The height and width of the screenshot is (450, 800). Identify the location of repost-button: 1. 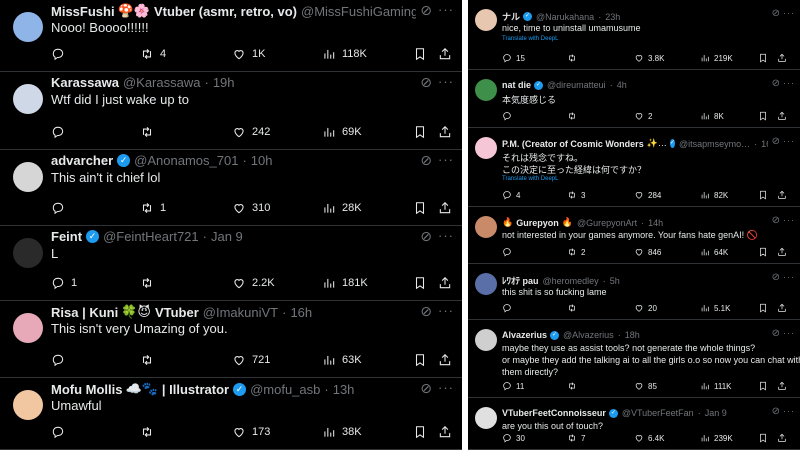
(153, 208).